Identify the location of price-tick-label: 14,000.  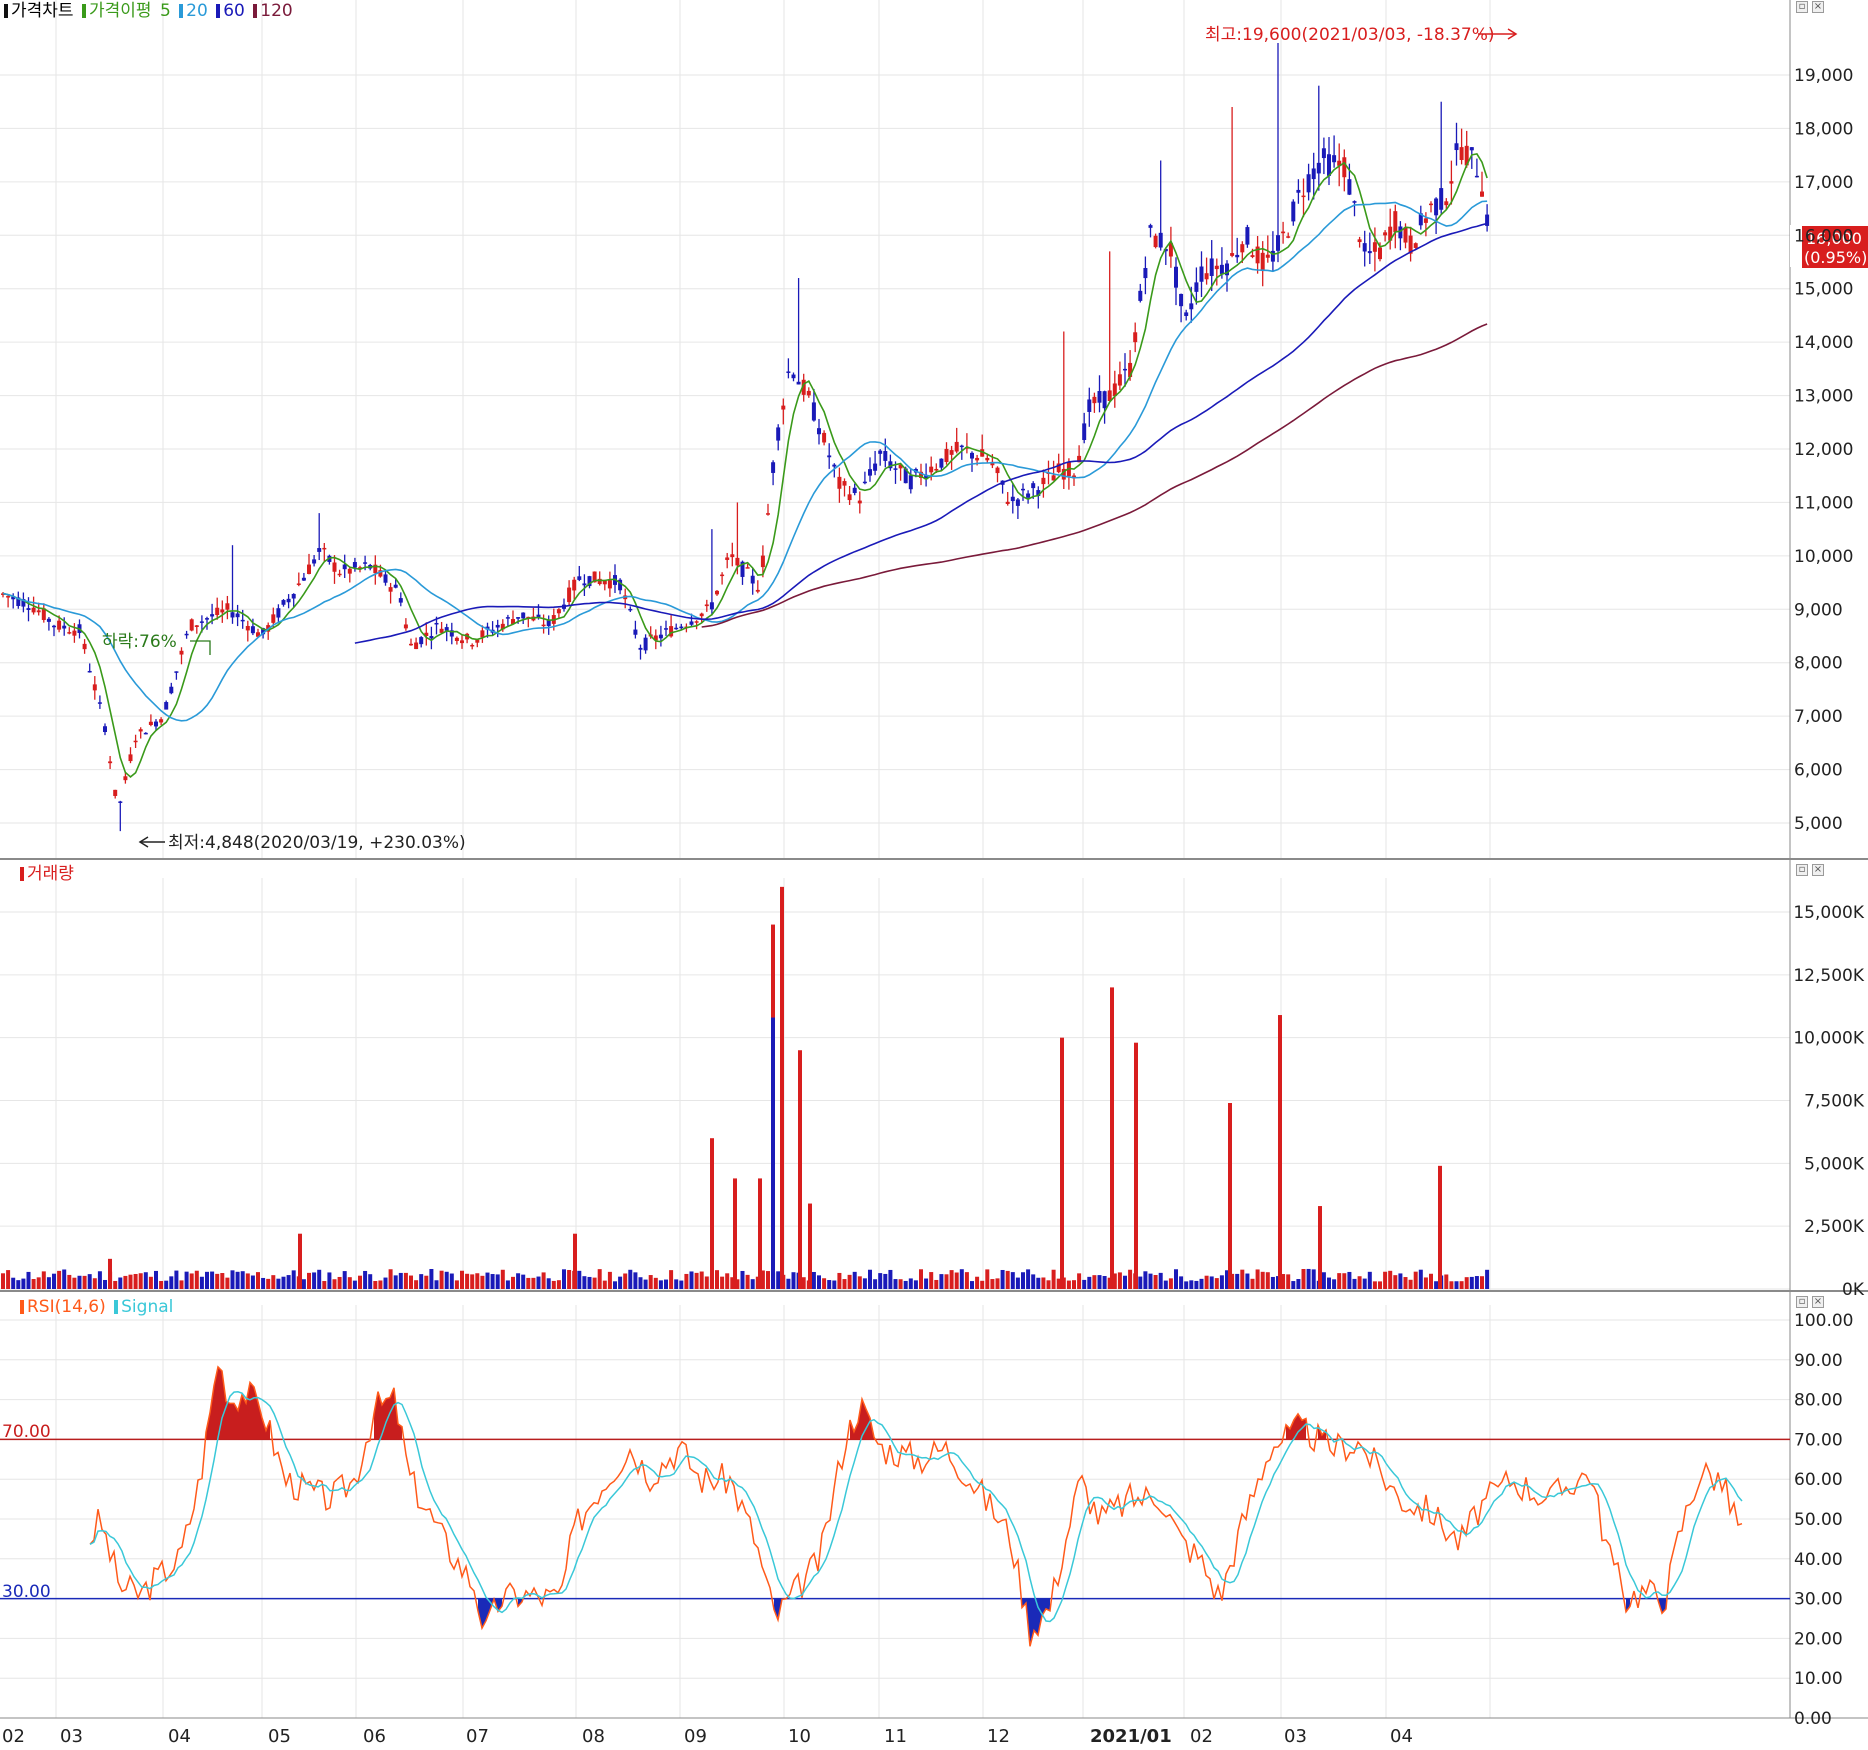
(1823, 343).